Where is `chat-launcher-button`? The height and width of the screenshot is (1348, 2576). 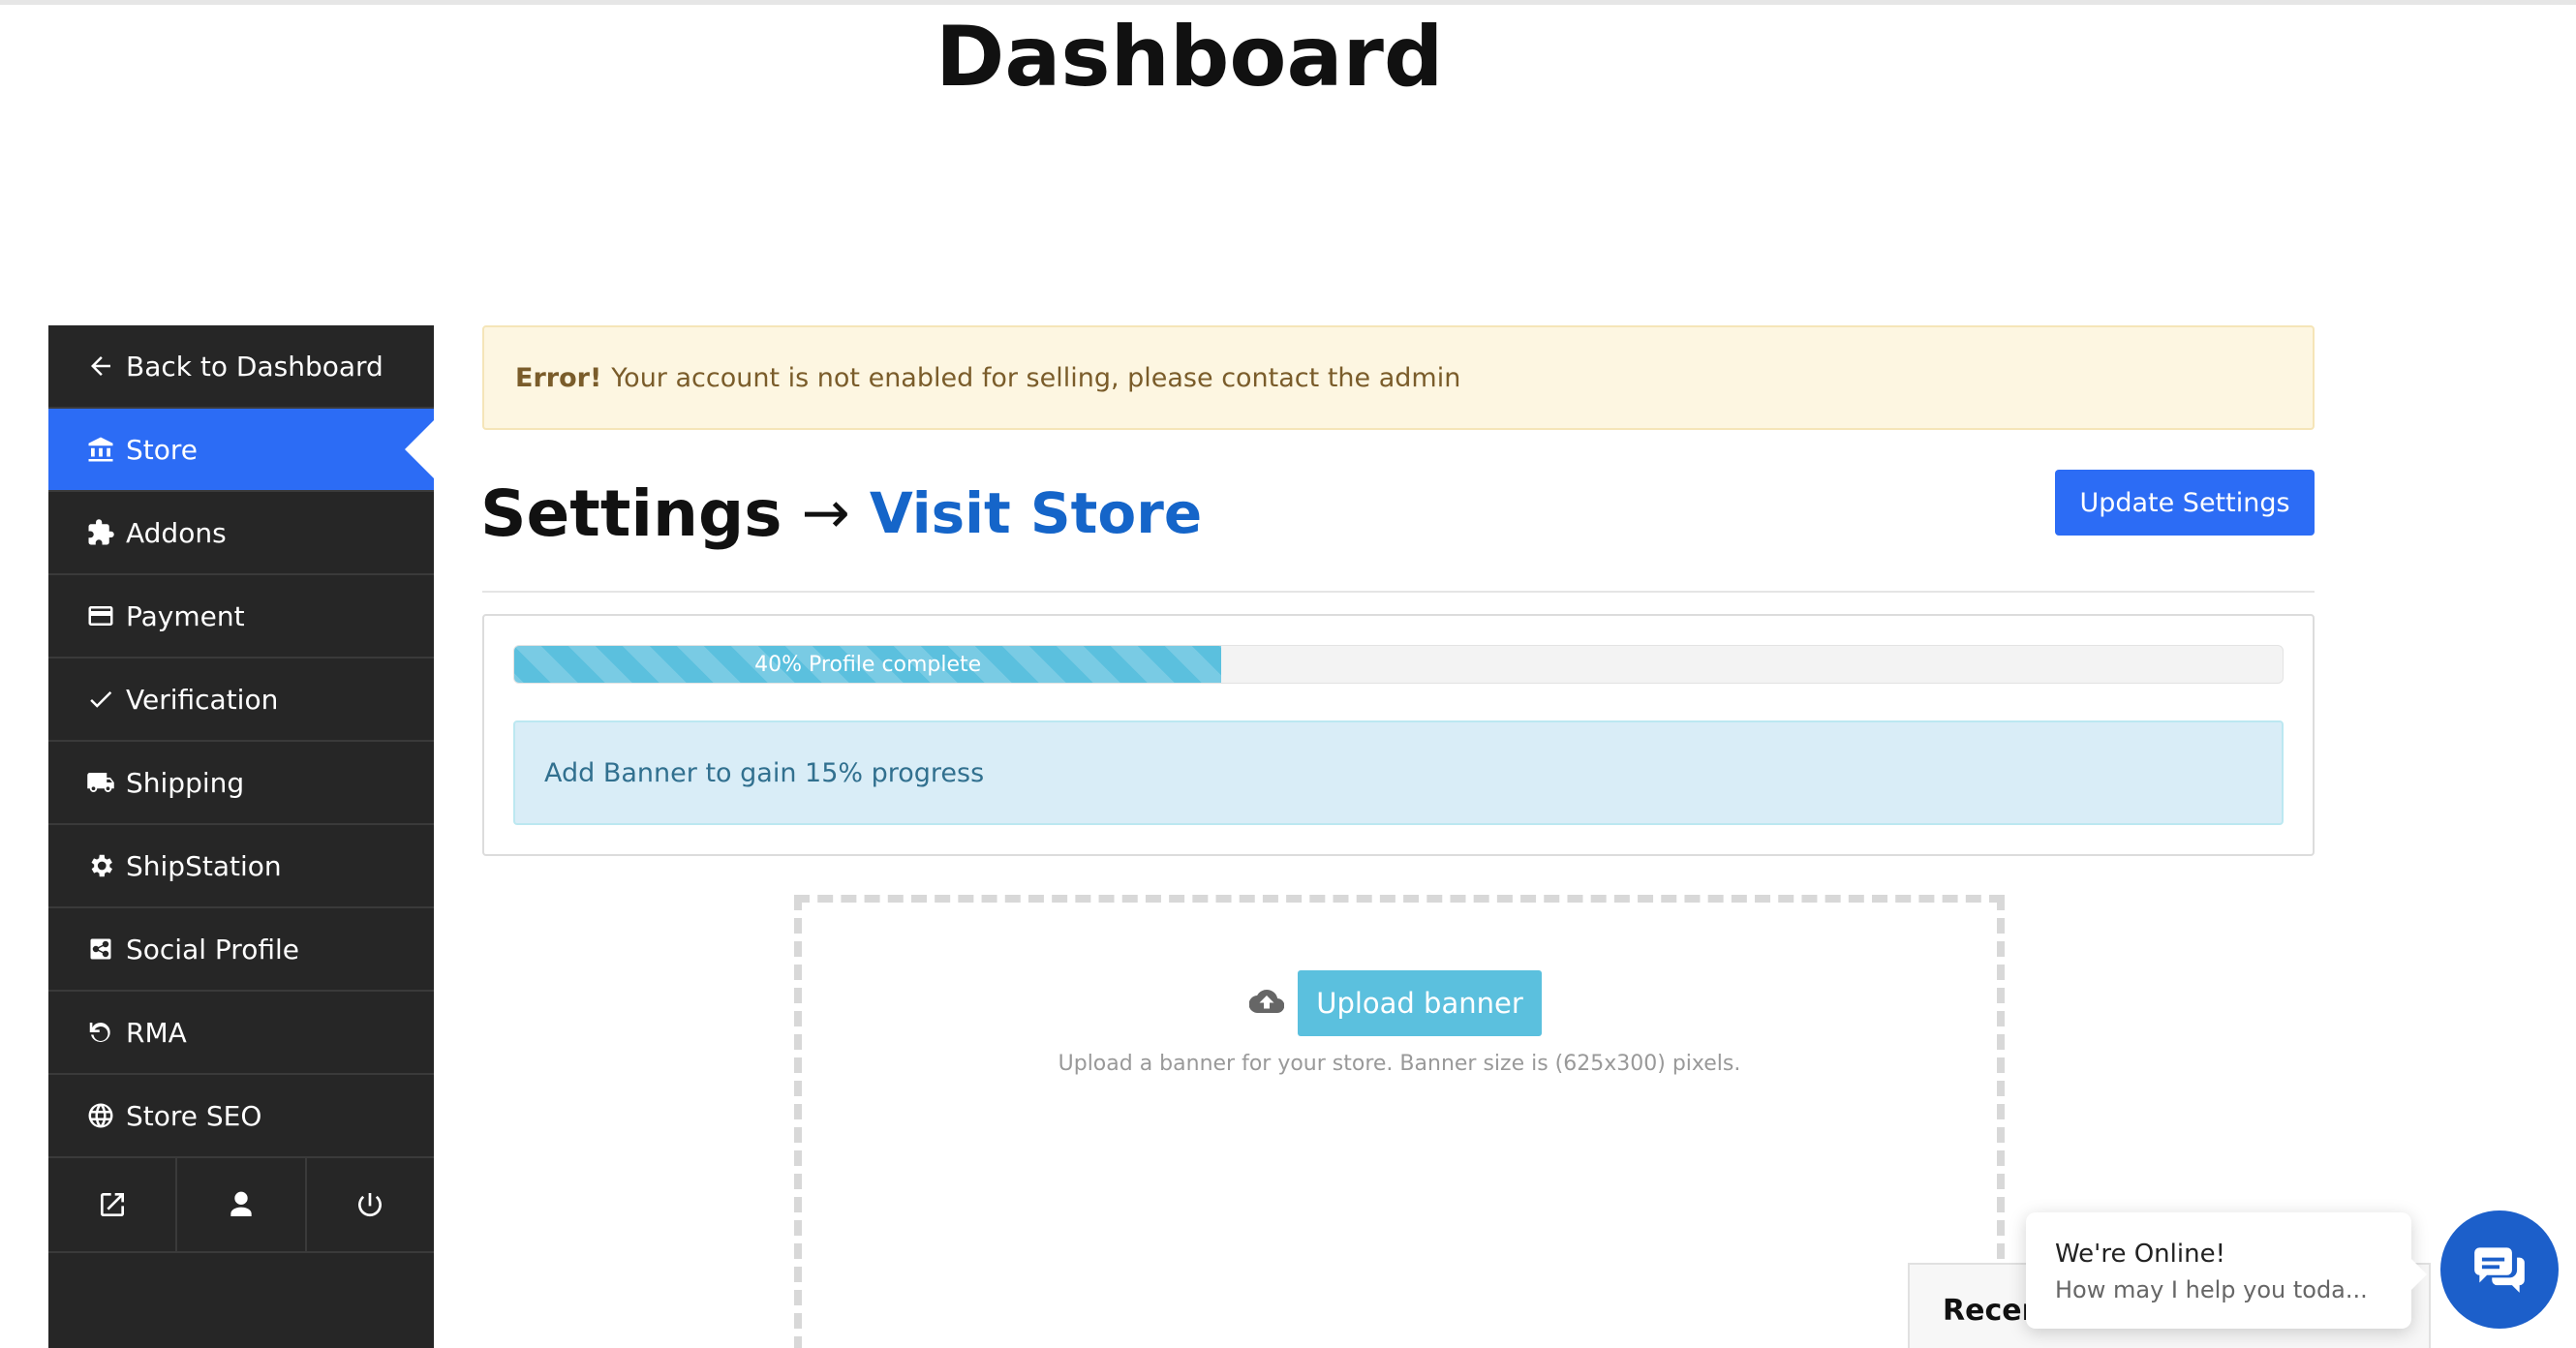
chat-launcher-button is located at coordinates (2499, 1269).